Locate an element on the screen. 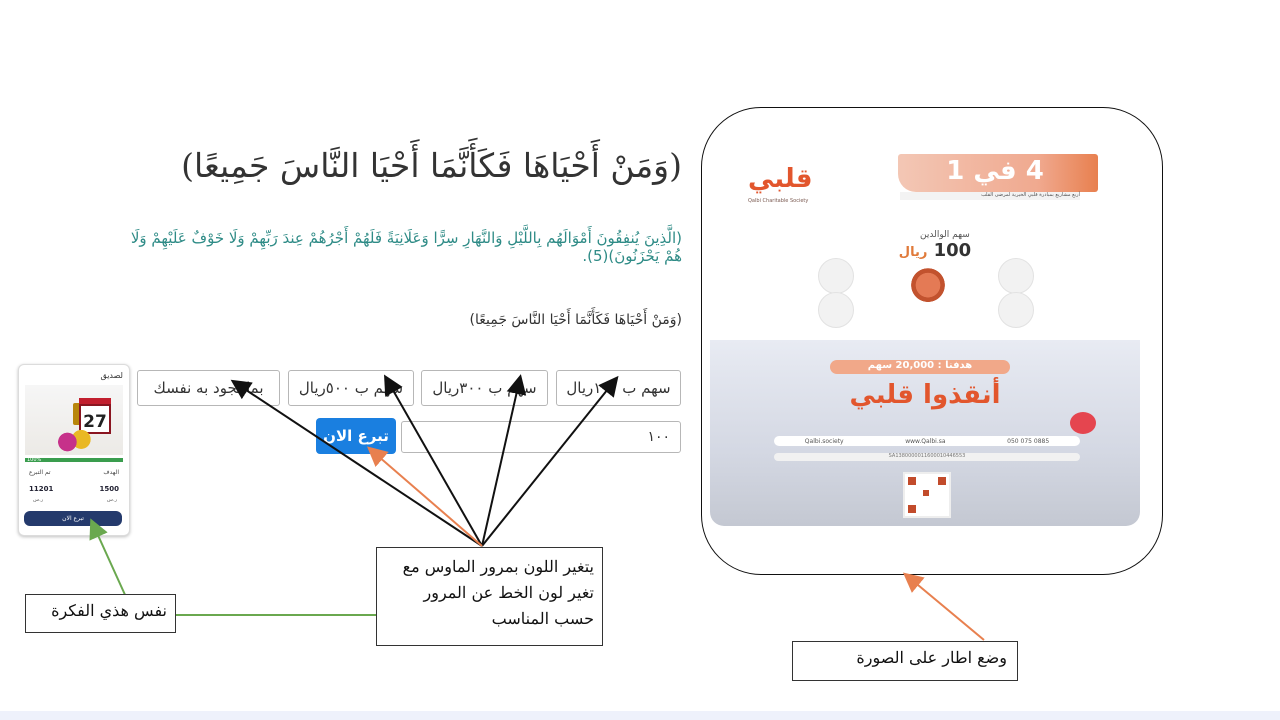  arrow-to-donate is located at coordinates (424, 496).